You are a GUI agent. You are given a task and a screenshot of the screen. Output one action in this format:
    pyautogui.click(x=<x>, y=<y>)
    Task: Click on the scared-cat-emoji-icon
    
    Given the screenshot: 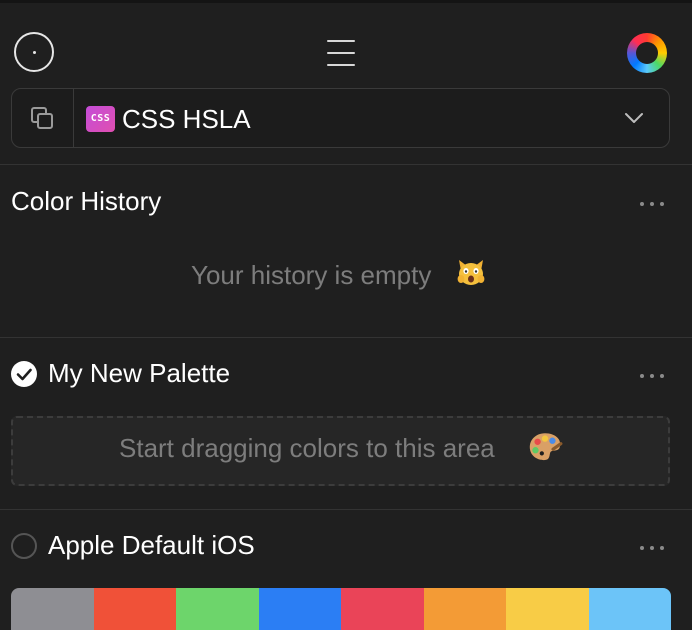 What is the action you would take?
    pyautogui.click(x=471, y=272)
    